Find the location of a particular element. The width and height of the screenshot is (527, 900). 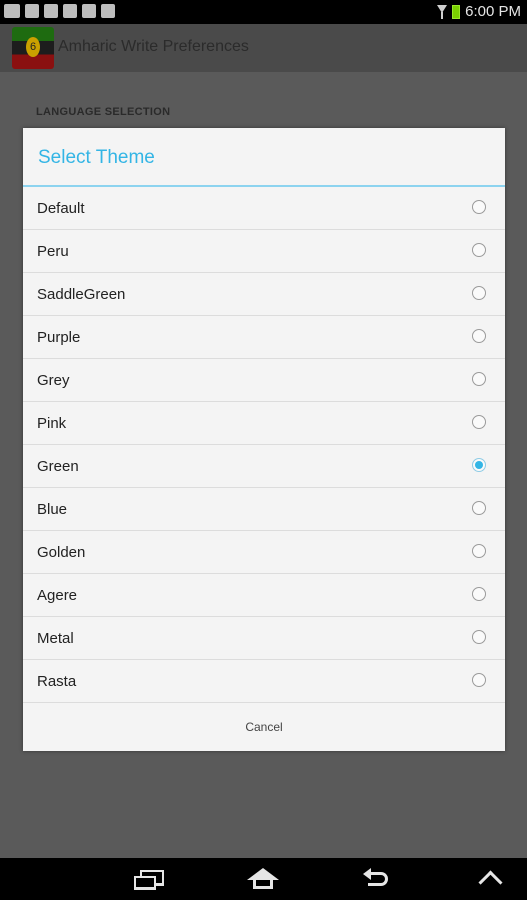

home-icon is located at coordinates (263, 879).